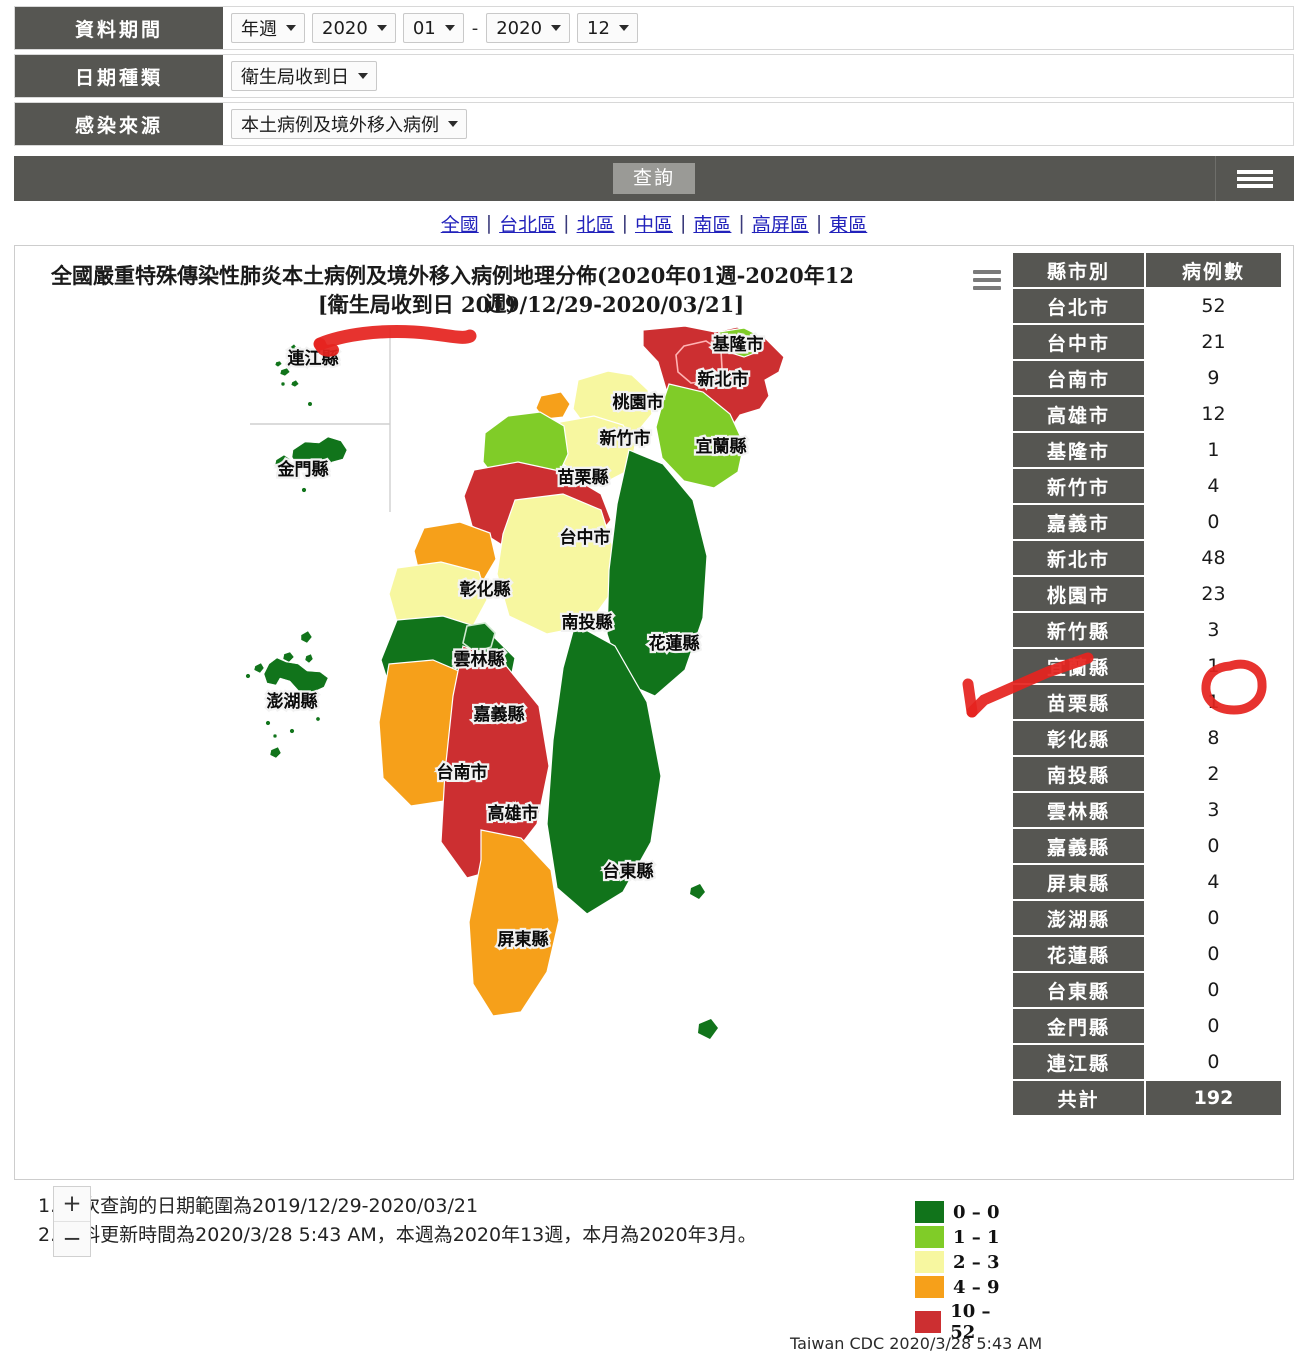 This screenshot has width=1308, height=1353. Describe the element at coordinates (1078, 270) in the screenshot. I see `table-header-region: 縣市別` at that location.